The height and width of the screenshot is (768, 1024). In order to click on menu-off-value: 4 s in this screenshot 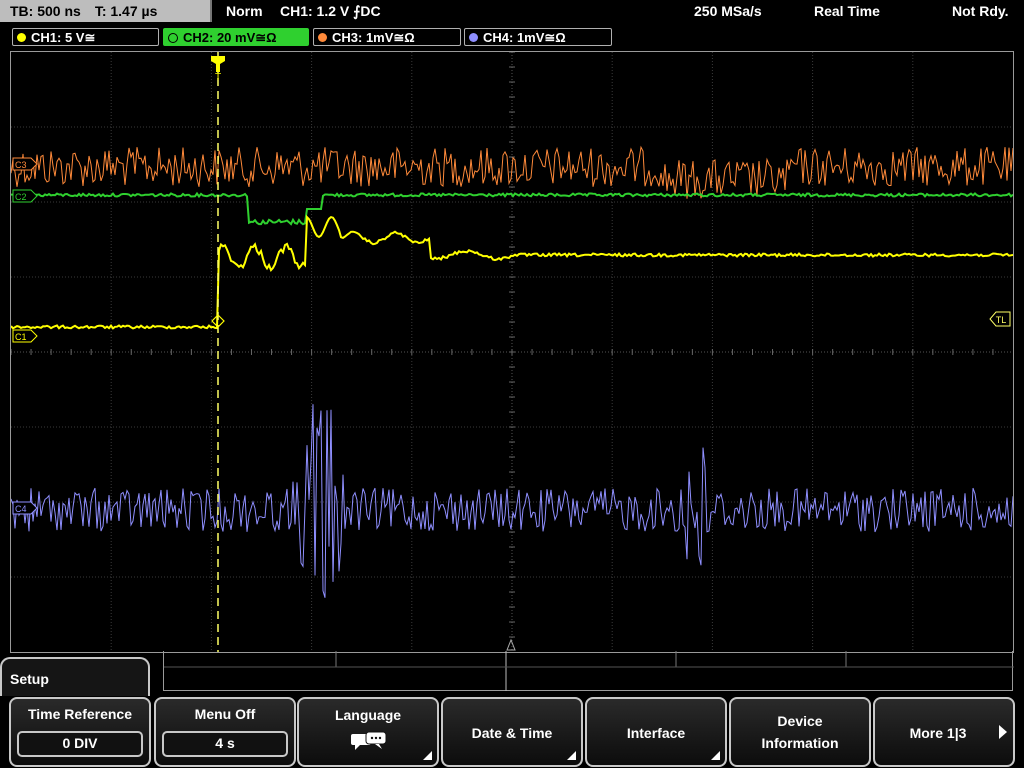, I will do `click(225, 743)`.